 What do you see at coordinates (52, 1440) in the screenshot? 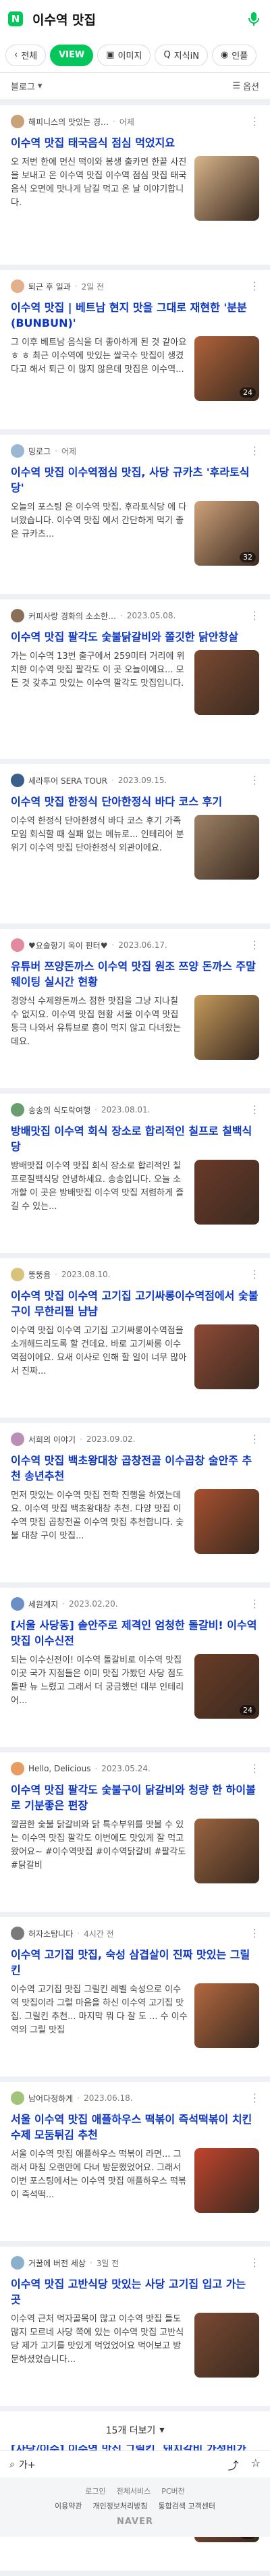
I see `author-name: 서희의 이야기` at bounding box center [52, 1440].